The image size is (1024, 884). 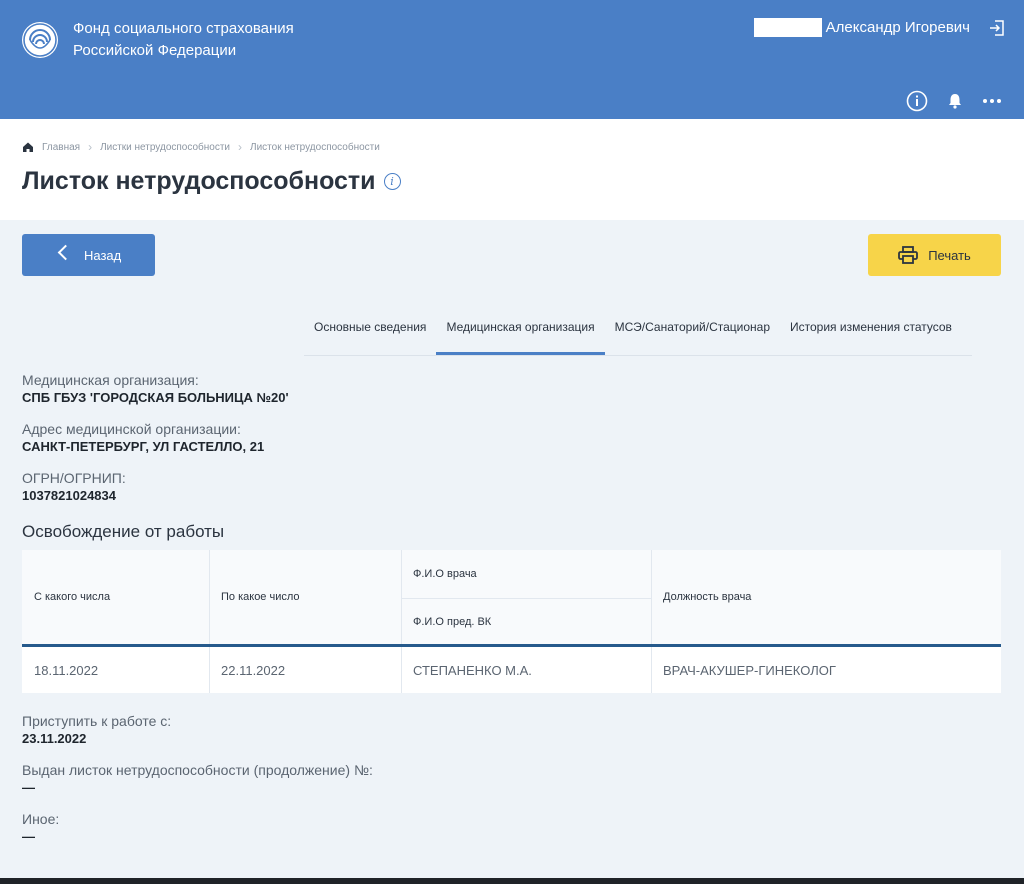 I want to click on bell-icon, so click(x=955, y=101).